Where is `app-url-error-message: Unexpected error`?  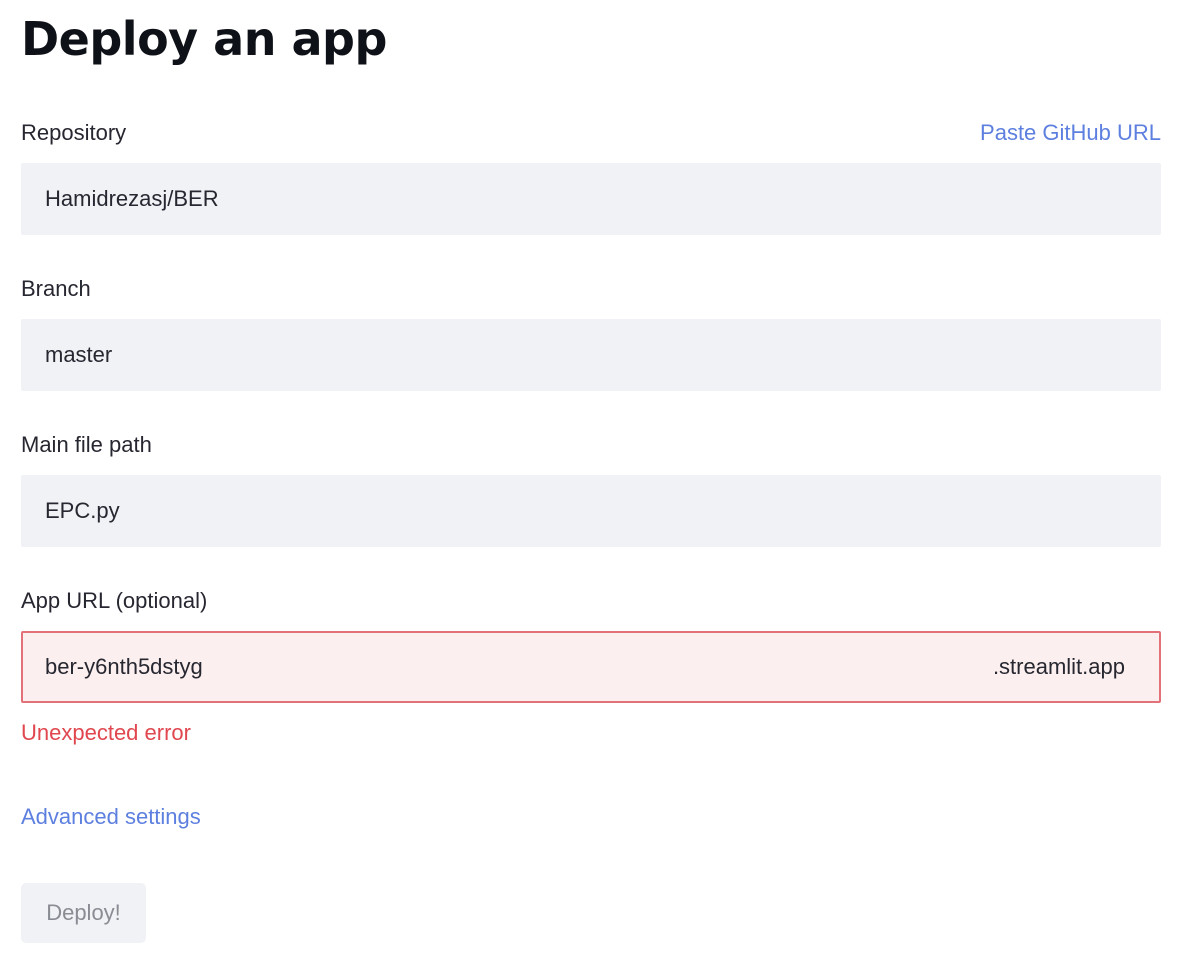
app-url-error-message: Unexpected error is located at coordinates (106, 732).